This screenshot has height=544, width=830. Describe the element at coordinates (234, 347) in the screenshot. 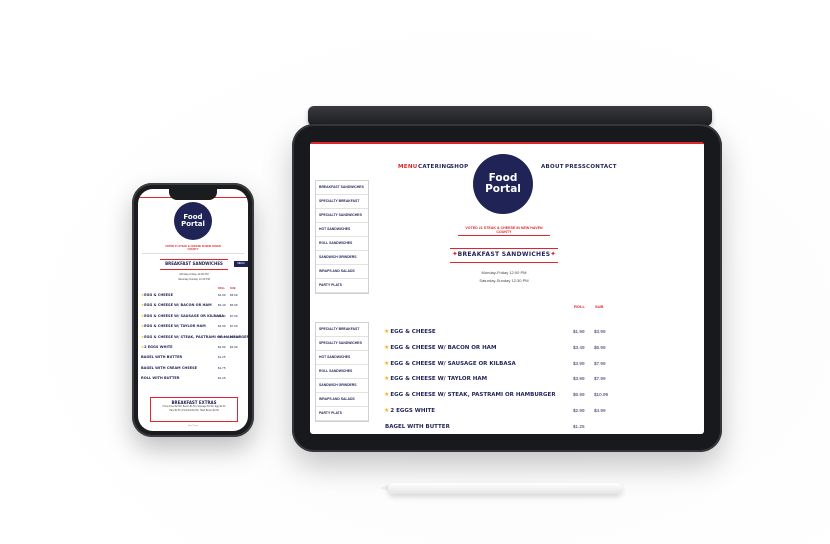

I see `price-sub: $4.99` at that location.